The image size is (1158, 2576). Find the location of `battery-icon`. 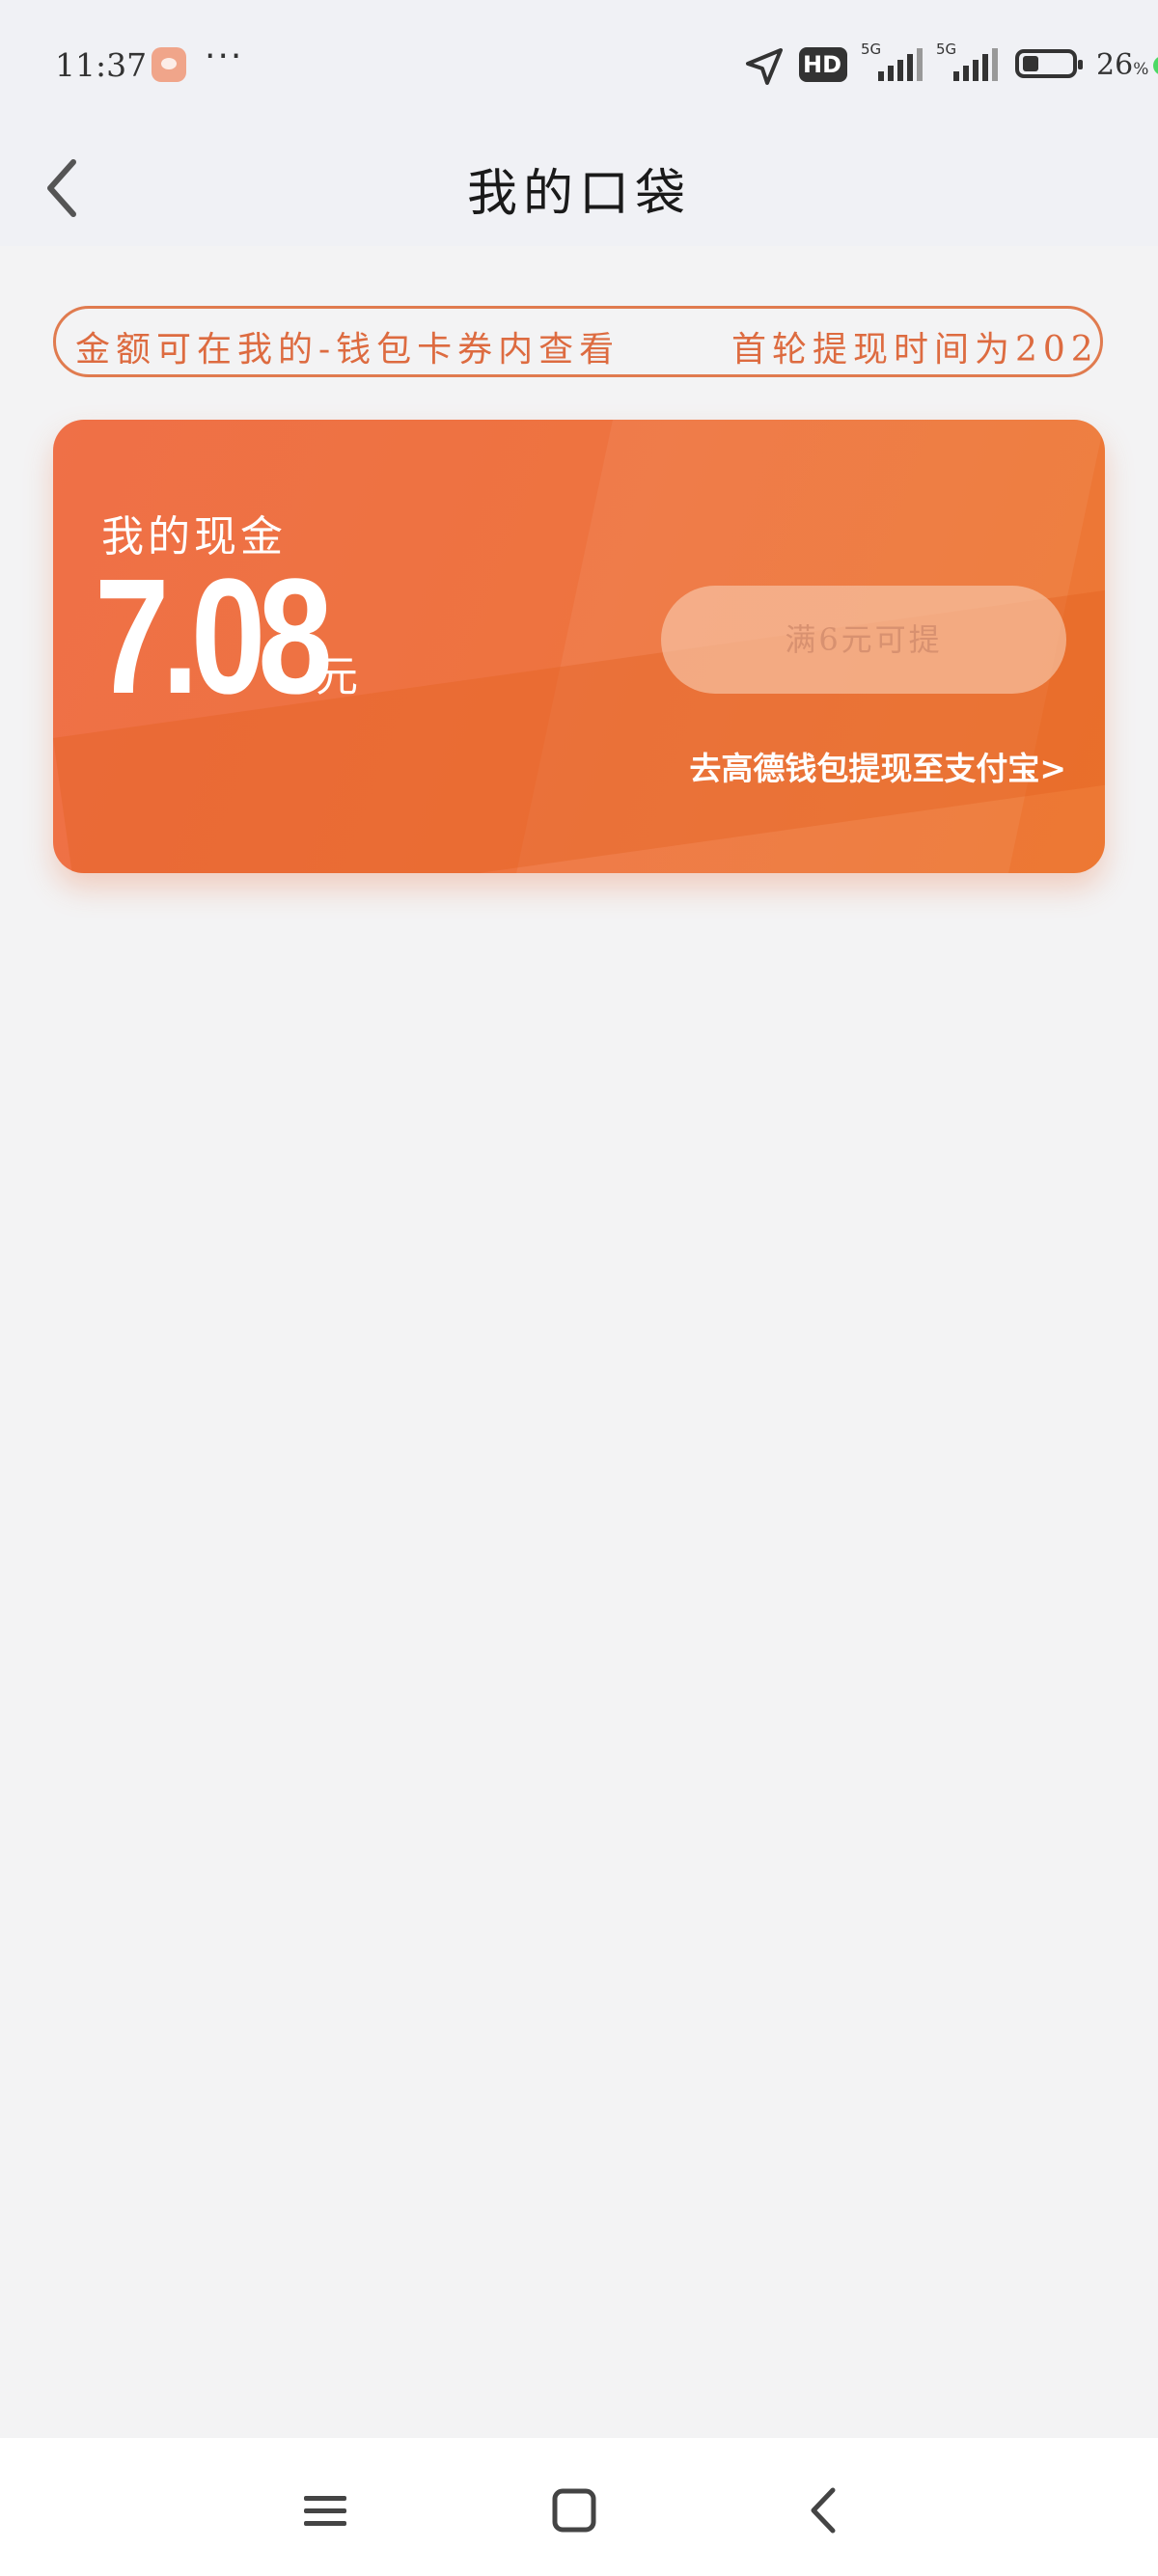

battery-icon is located at coordinates (1049, 64).